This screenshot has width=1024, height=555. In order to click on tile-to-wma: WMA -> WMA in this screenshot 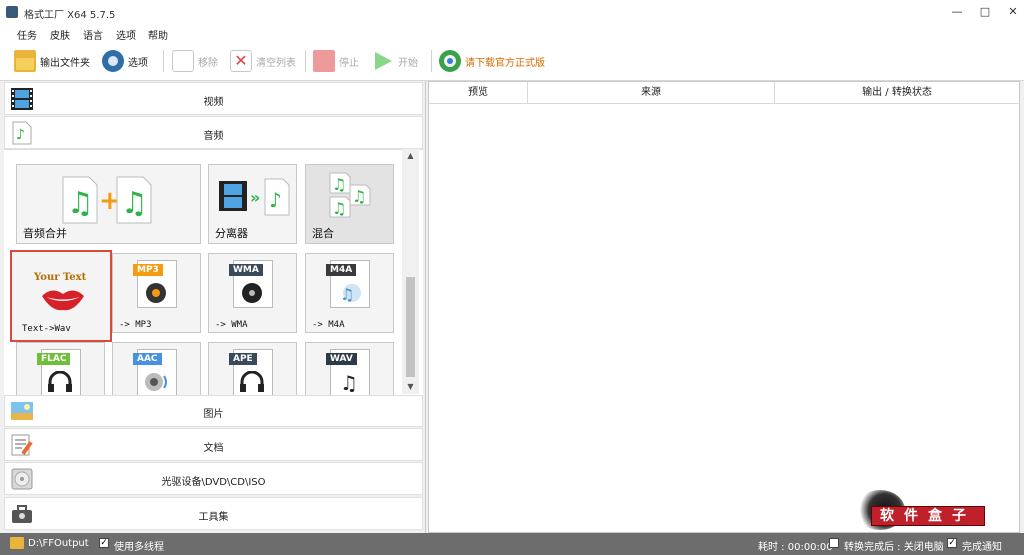, I will do `click(252, 293)`.